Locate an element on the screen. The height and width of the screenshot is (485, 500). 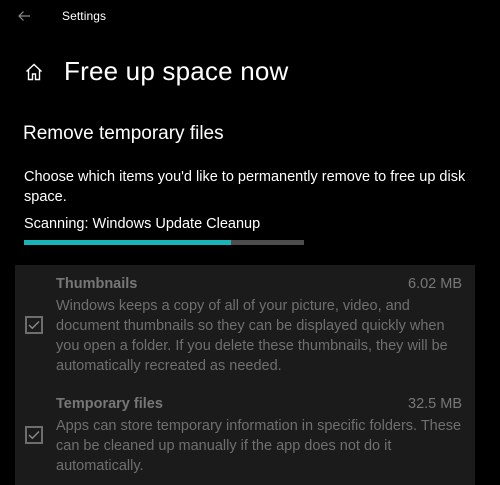
scan-status-text: Scanning: Windows Update Cleanup is located at coordinates (142, 224).